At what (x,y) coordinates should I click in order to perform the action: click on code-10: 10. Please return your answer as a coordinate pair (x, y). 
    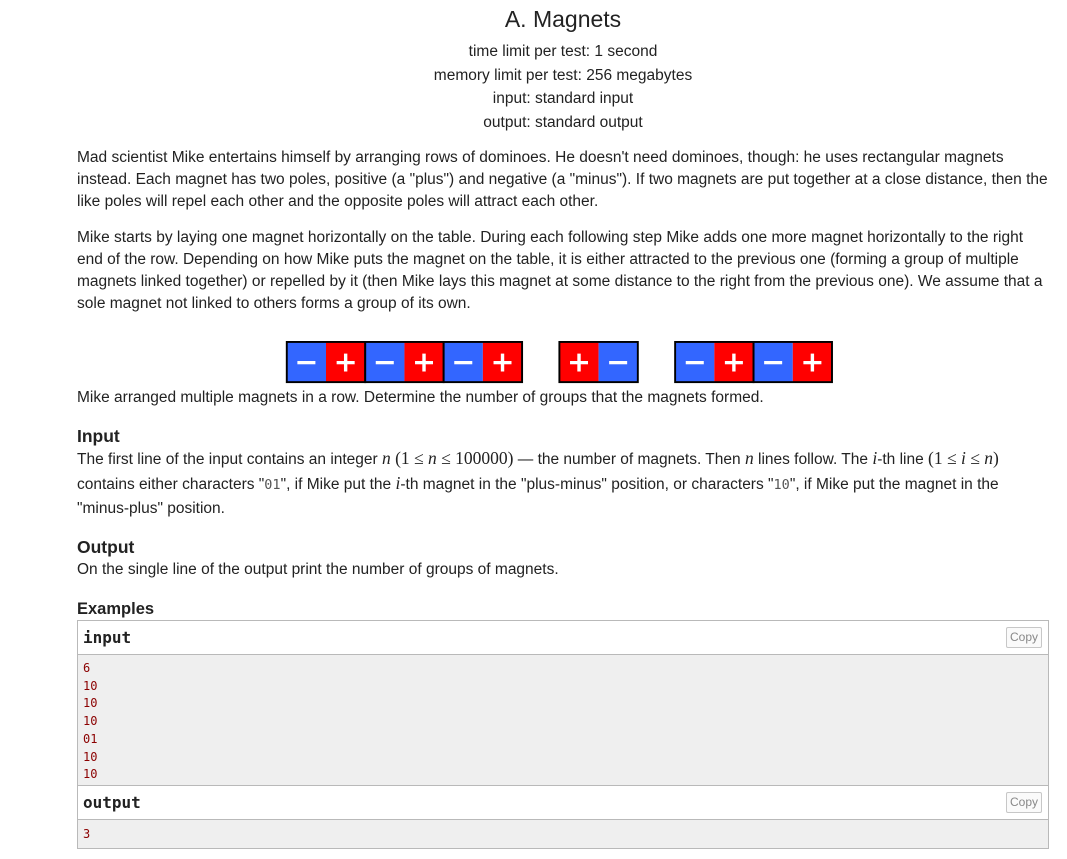
    Looking at the image, I should click on (781, 484).